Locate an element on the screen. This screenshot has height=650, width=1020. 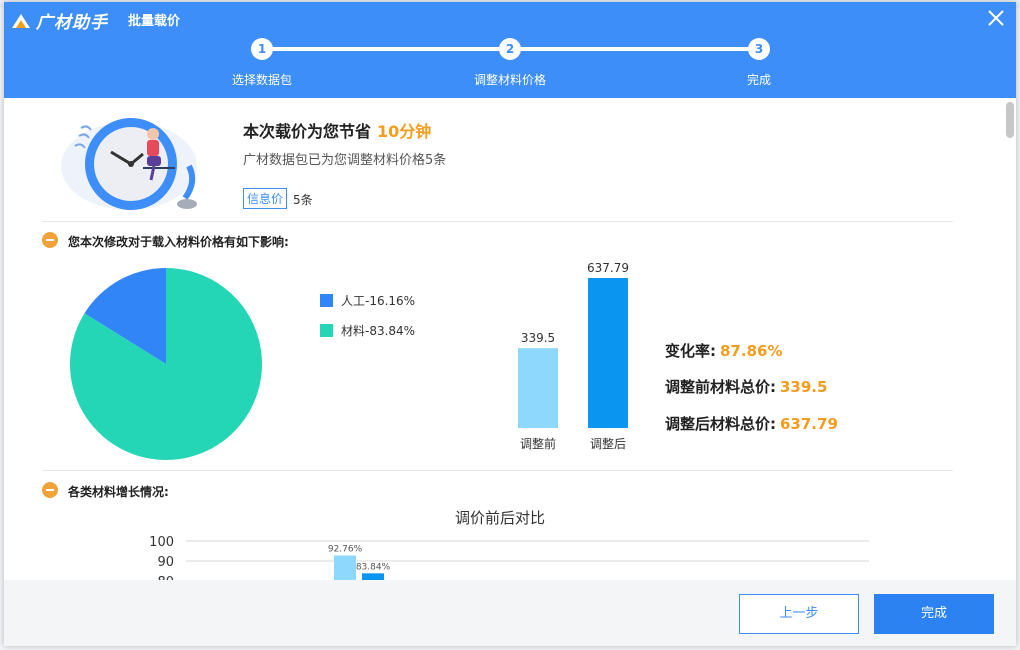
legend-labor: 人工-16.16% is located at coordinates (367, 300).